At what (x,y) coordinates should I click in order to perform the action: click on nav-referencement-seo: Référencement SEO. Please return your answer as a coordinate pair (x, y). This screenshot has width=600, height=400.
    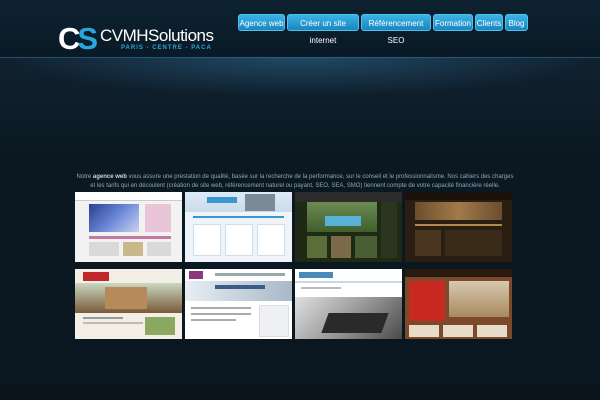
    Looking at the image, I should click on (396, 29).